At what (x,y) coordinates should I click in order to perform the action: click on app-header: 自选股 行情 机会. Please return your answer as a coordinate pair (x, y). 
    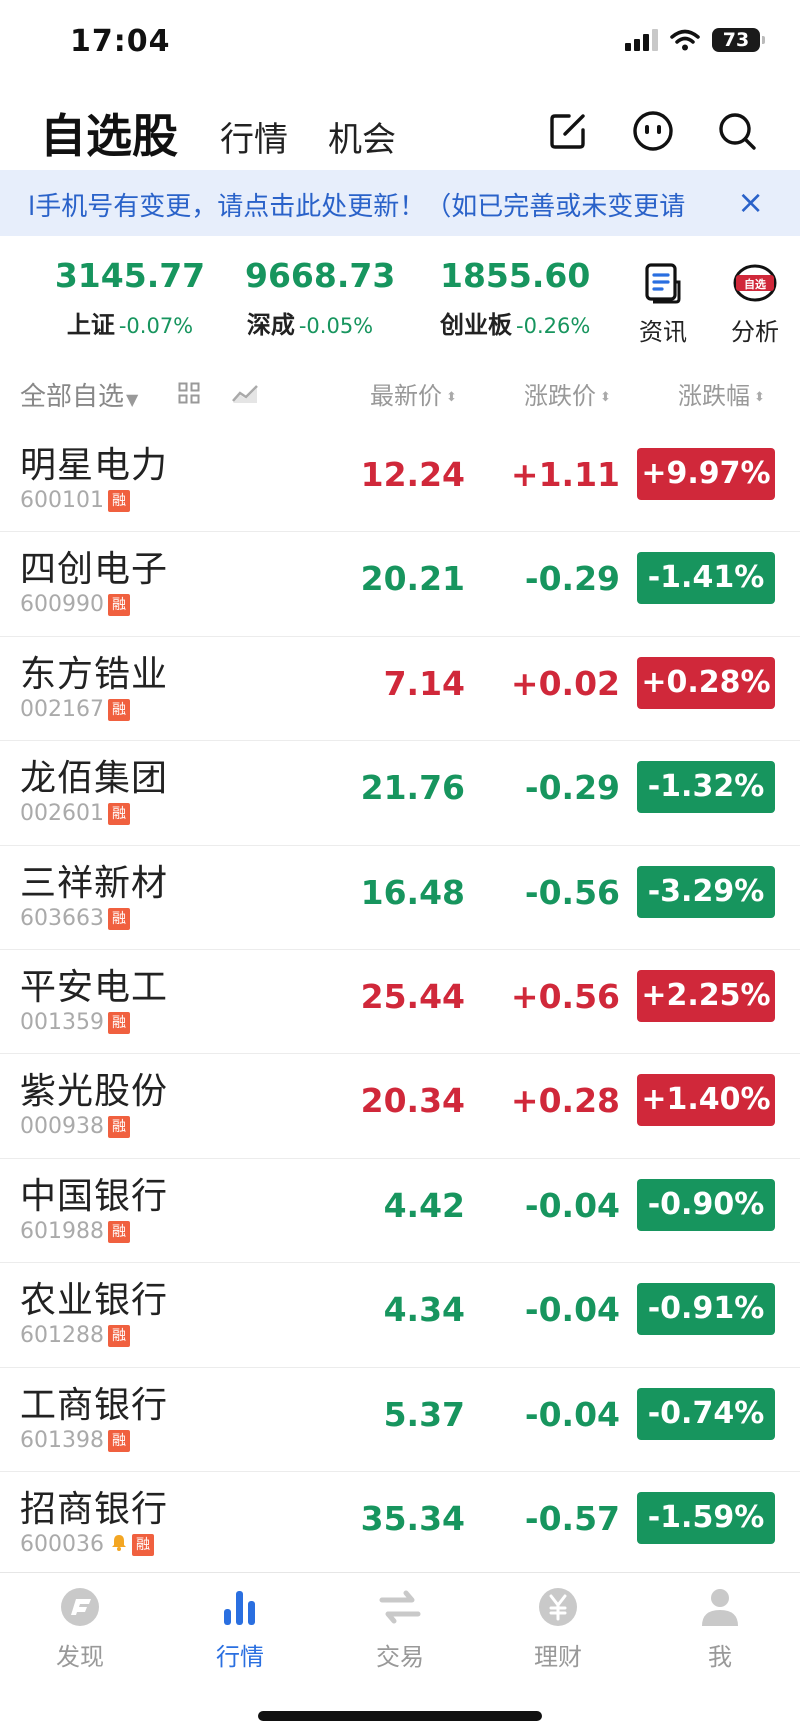
    Looking at the image, I should click on (400, 130).